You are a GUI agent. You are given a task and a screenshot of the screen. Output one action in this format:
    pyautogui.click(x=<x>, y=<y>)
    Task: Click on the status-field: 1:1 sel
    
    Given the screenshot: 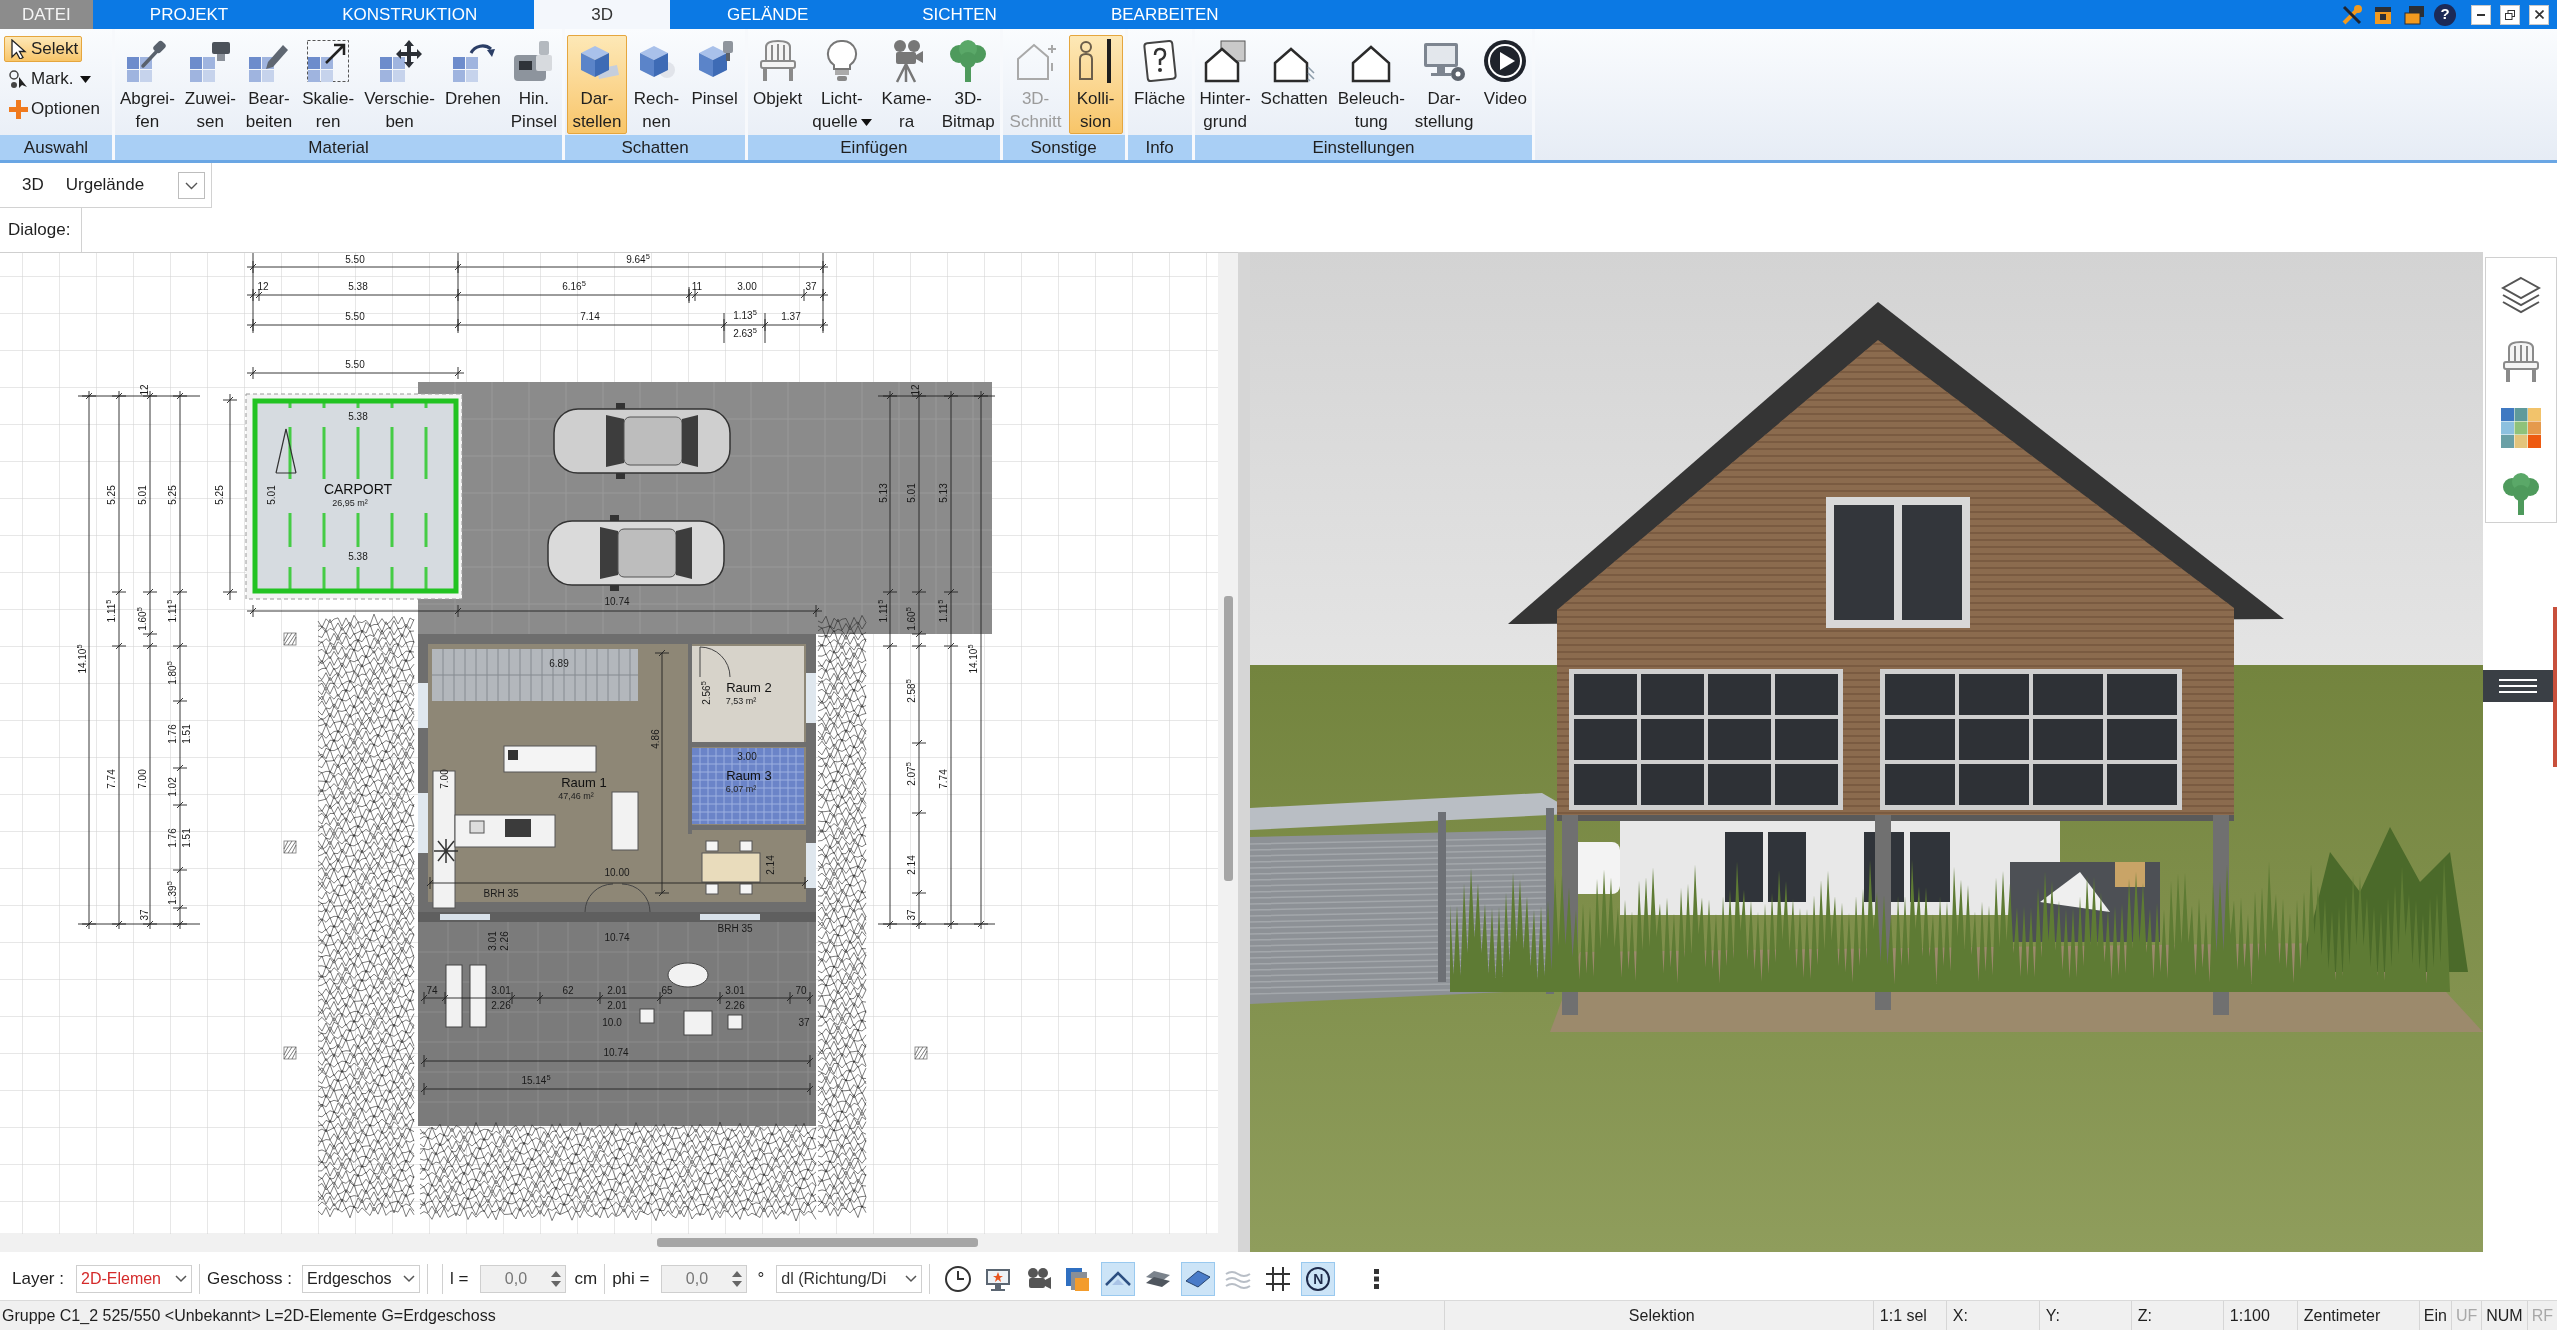 What is the action you would take?
    pyautogui.click(x=1909, y=1315)
    